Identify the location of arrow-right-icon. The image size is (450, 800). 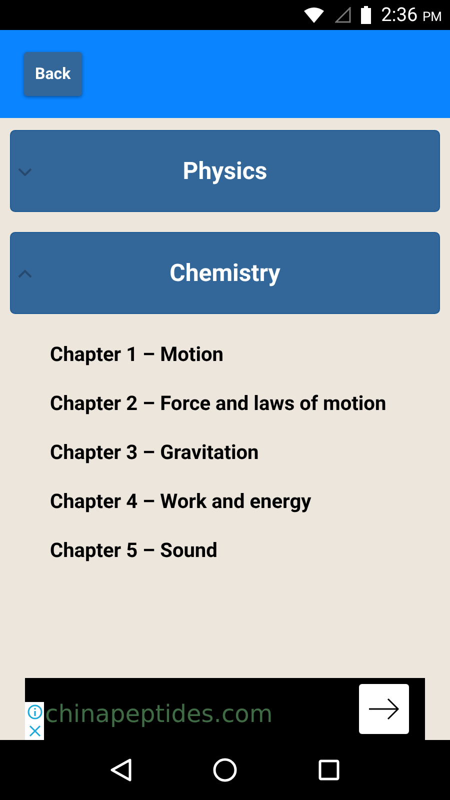
(384, 709).